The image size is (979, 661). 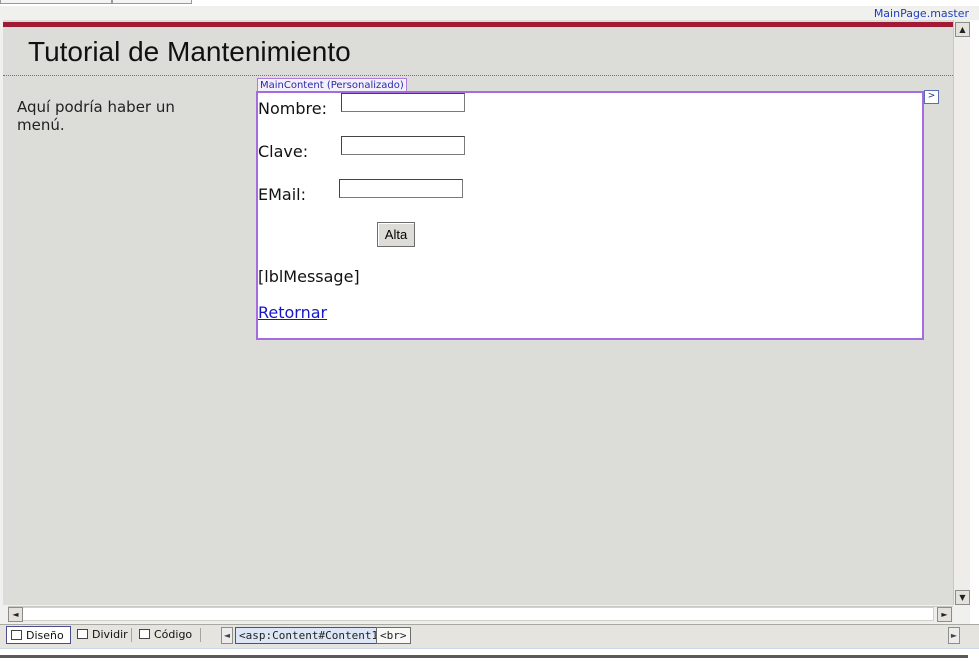 I want to click on message-label: [lblMessage], so click(x=309, y=276).